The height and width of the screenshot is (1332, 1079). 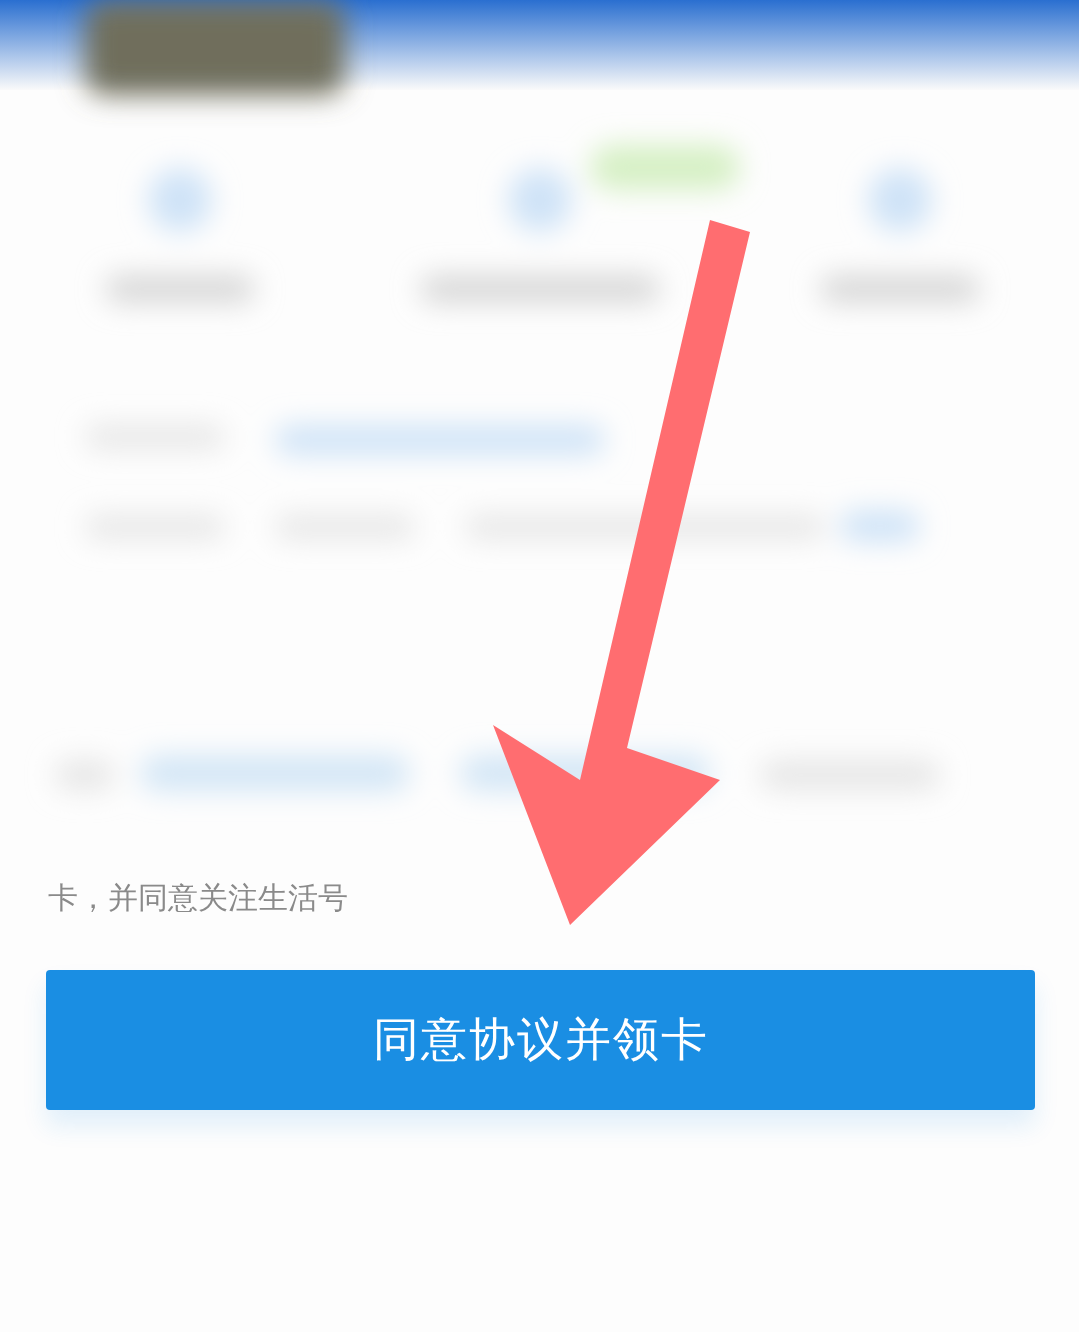 I want to click on notice-text: 卡，并同意关注生活号, so click(x=198, y=898).